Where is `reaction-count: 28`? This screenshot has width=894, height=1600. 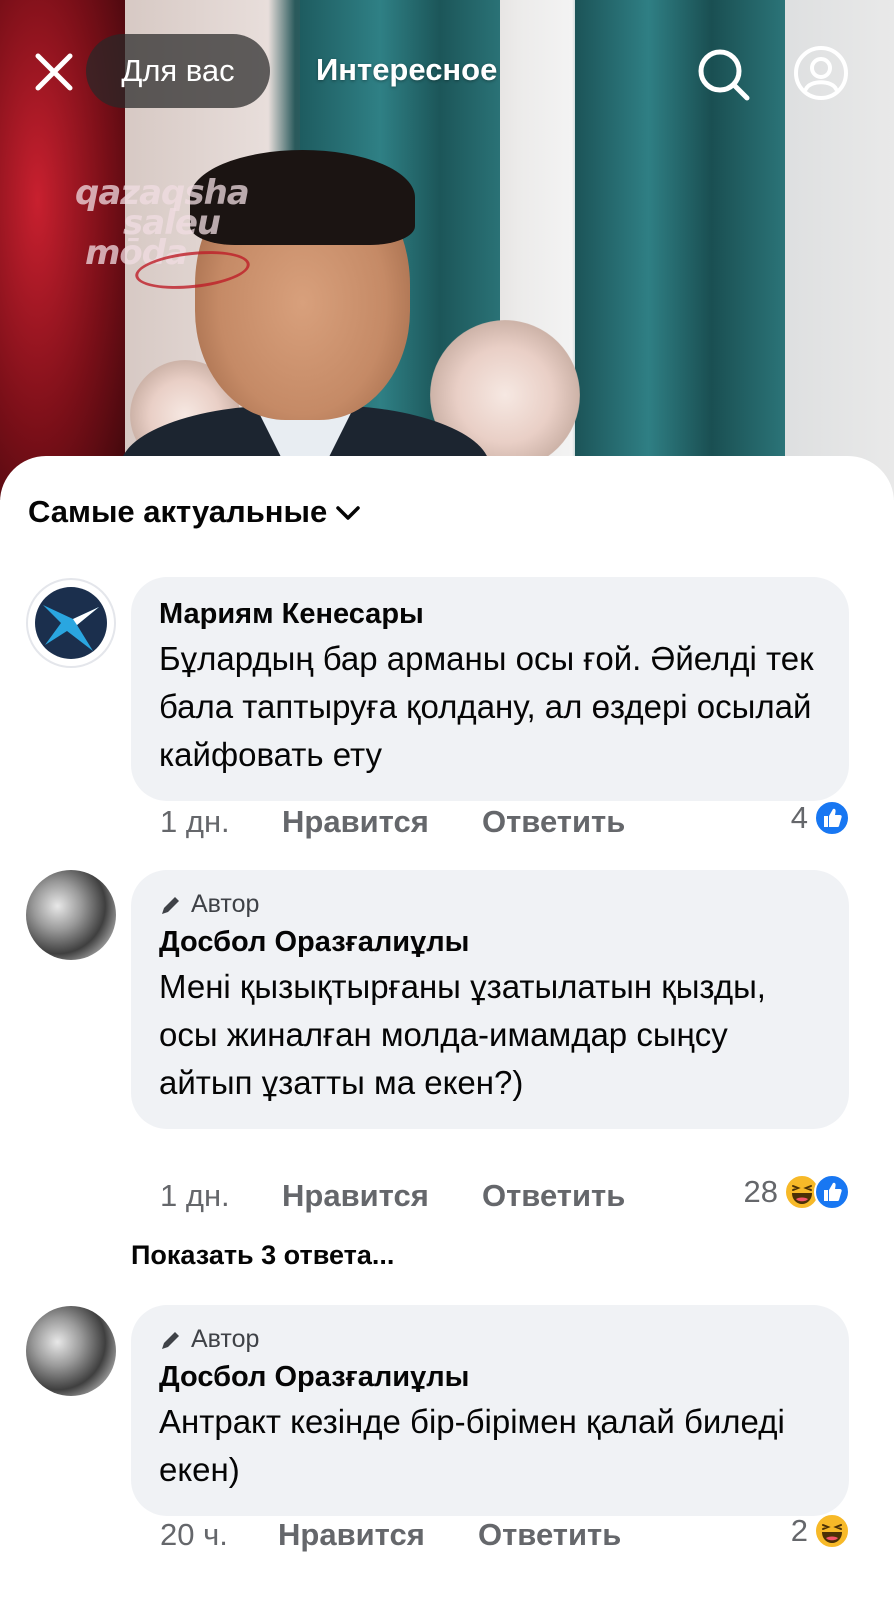 reaction-count: 28 is located at coordinates (760, 1191).